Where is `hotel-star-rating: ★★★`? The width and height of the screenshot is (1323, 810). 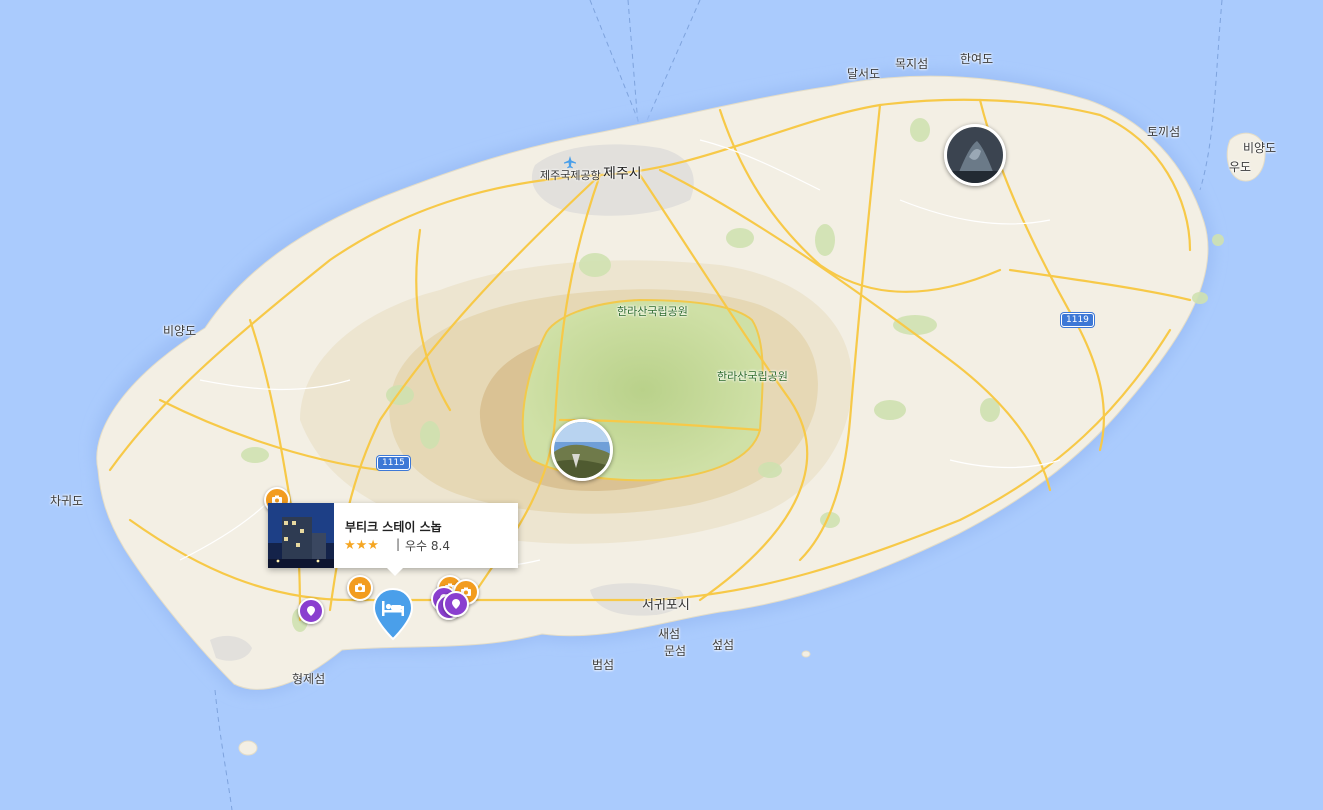 hotel-star-rating: ★★★ is located at coordinates (361, 545).